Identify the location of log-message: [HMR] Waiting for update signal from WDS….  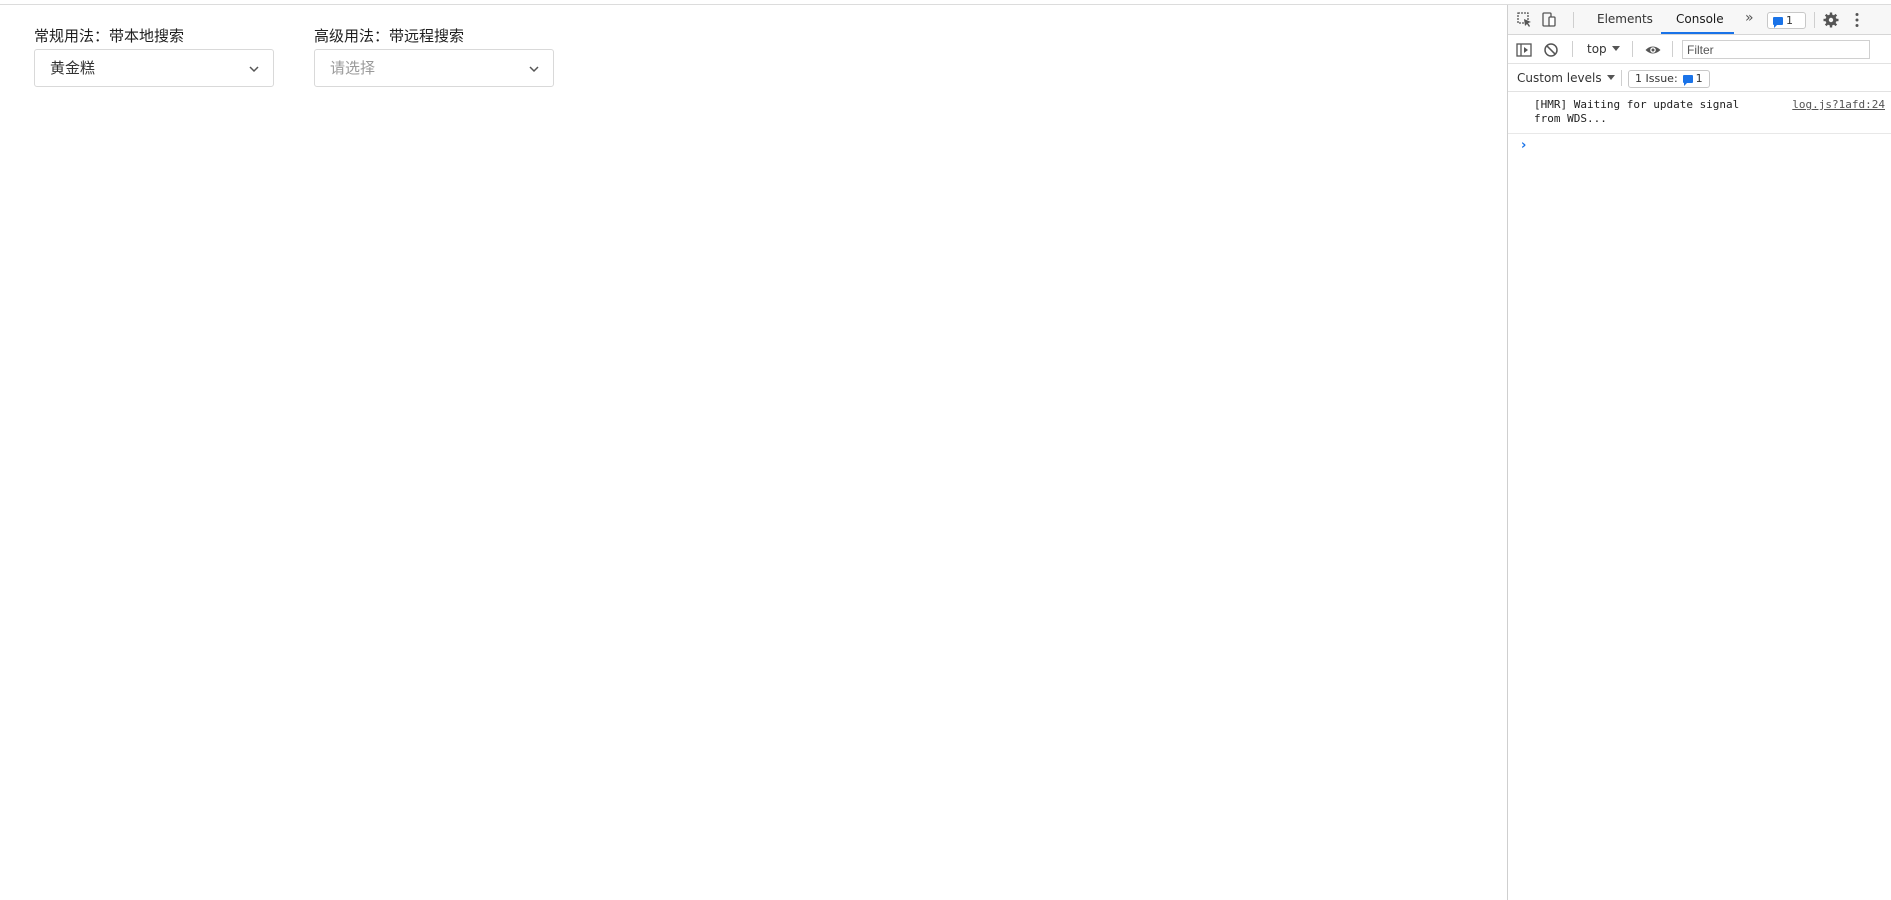
(1637, 111).